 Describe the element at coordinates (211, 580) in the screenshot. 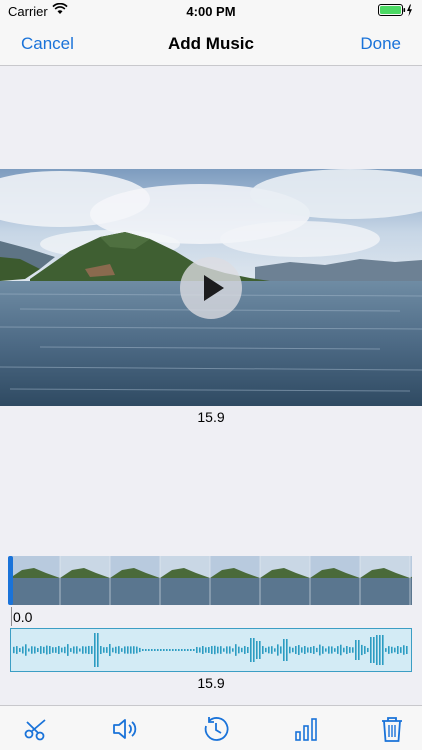

I see `video-filmstrip` at that location.